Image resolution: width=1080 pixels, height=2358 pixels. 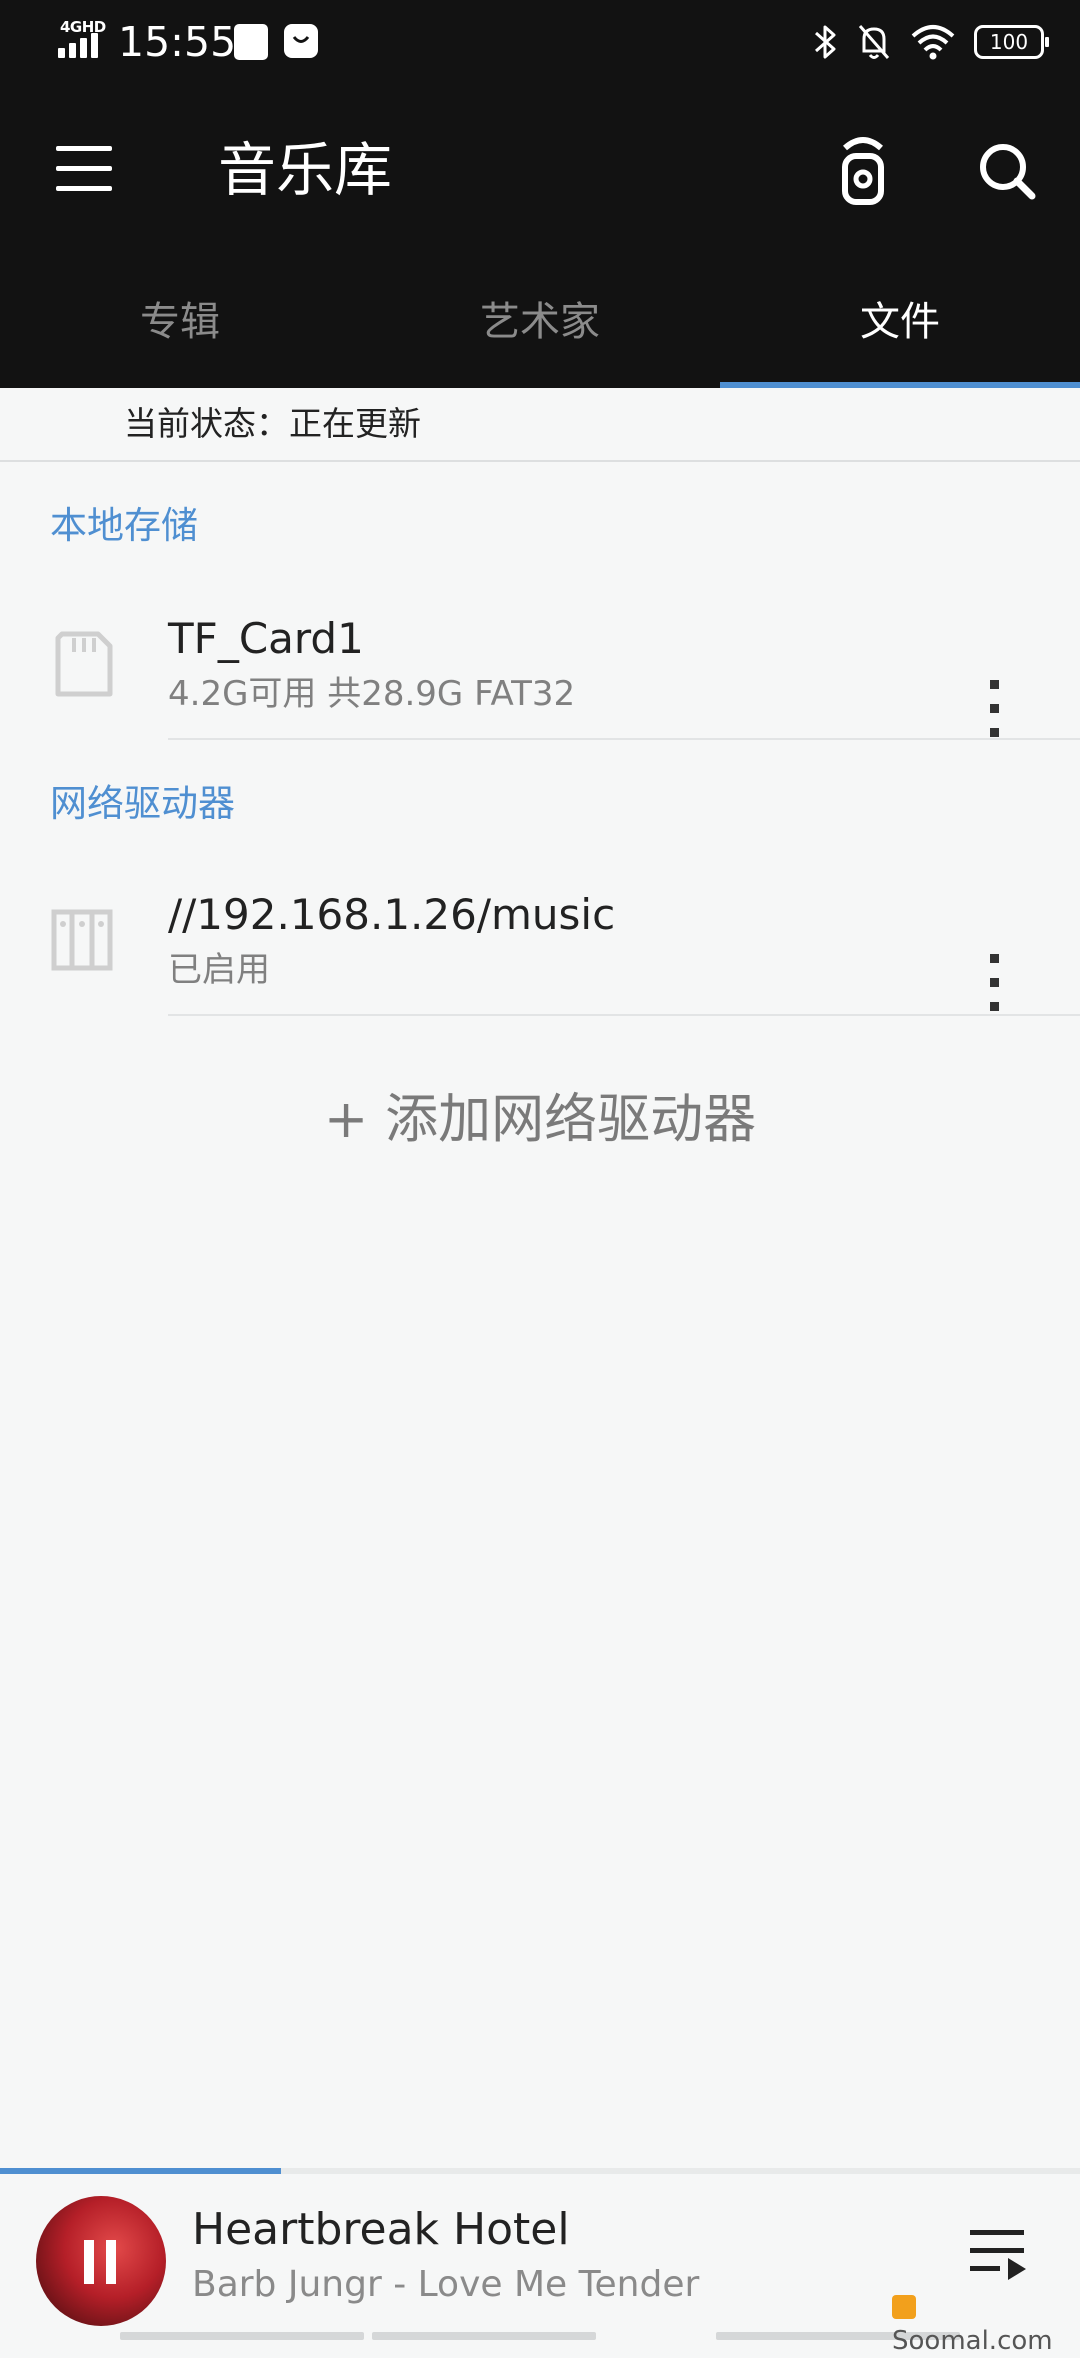 I want to click on drive-path: //192.168.1.26/music, so click(x=392, y=914).